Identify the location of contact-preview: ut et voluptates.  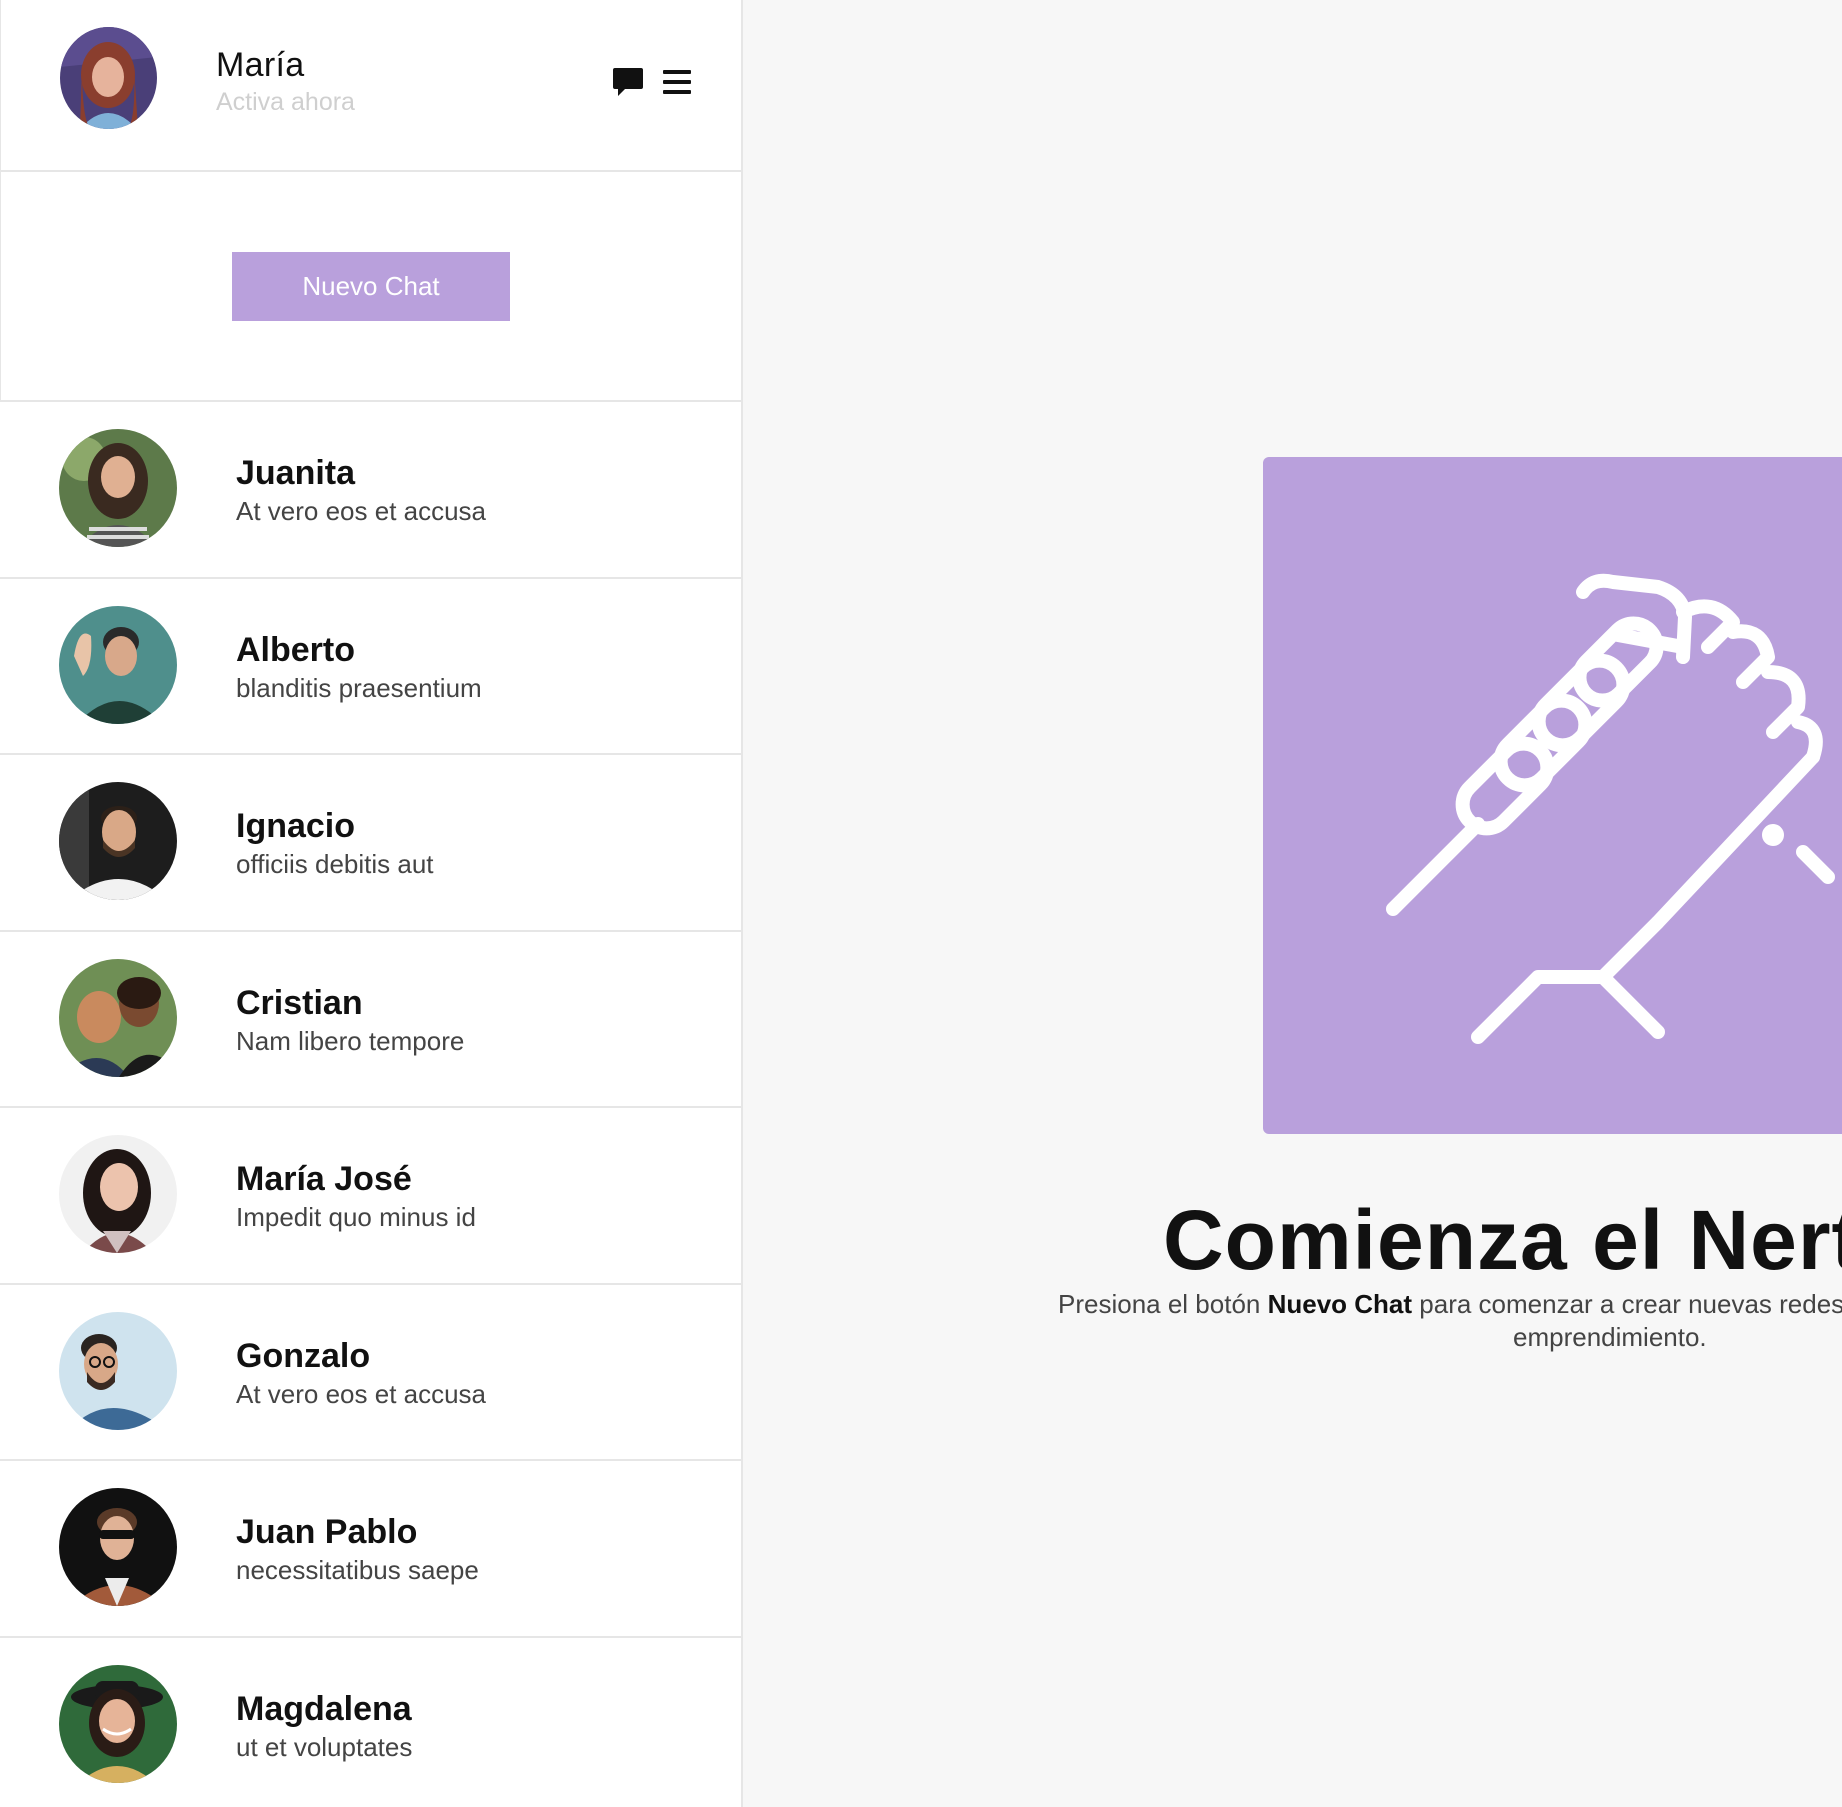
(324, 1746).